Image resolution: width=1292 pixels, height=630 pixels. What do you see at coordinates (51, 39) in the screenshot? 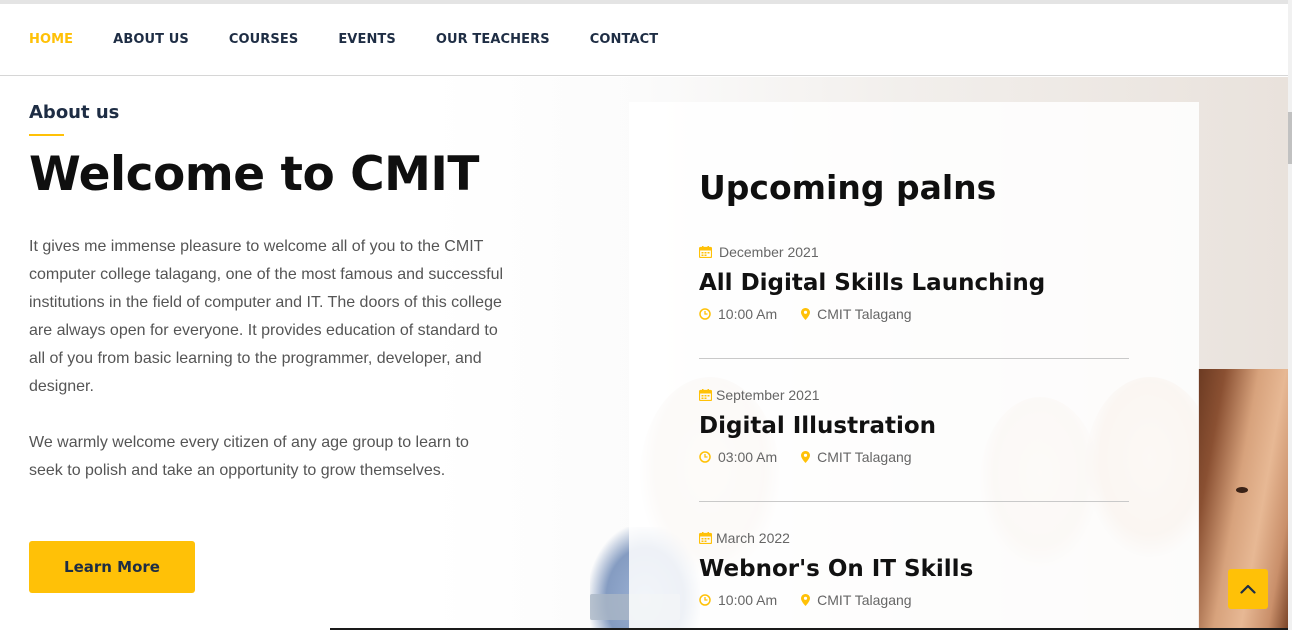
I see `nav-home: HOME` at bounding box center [51, 39].